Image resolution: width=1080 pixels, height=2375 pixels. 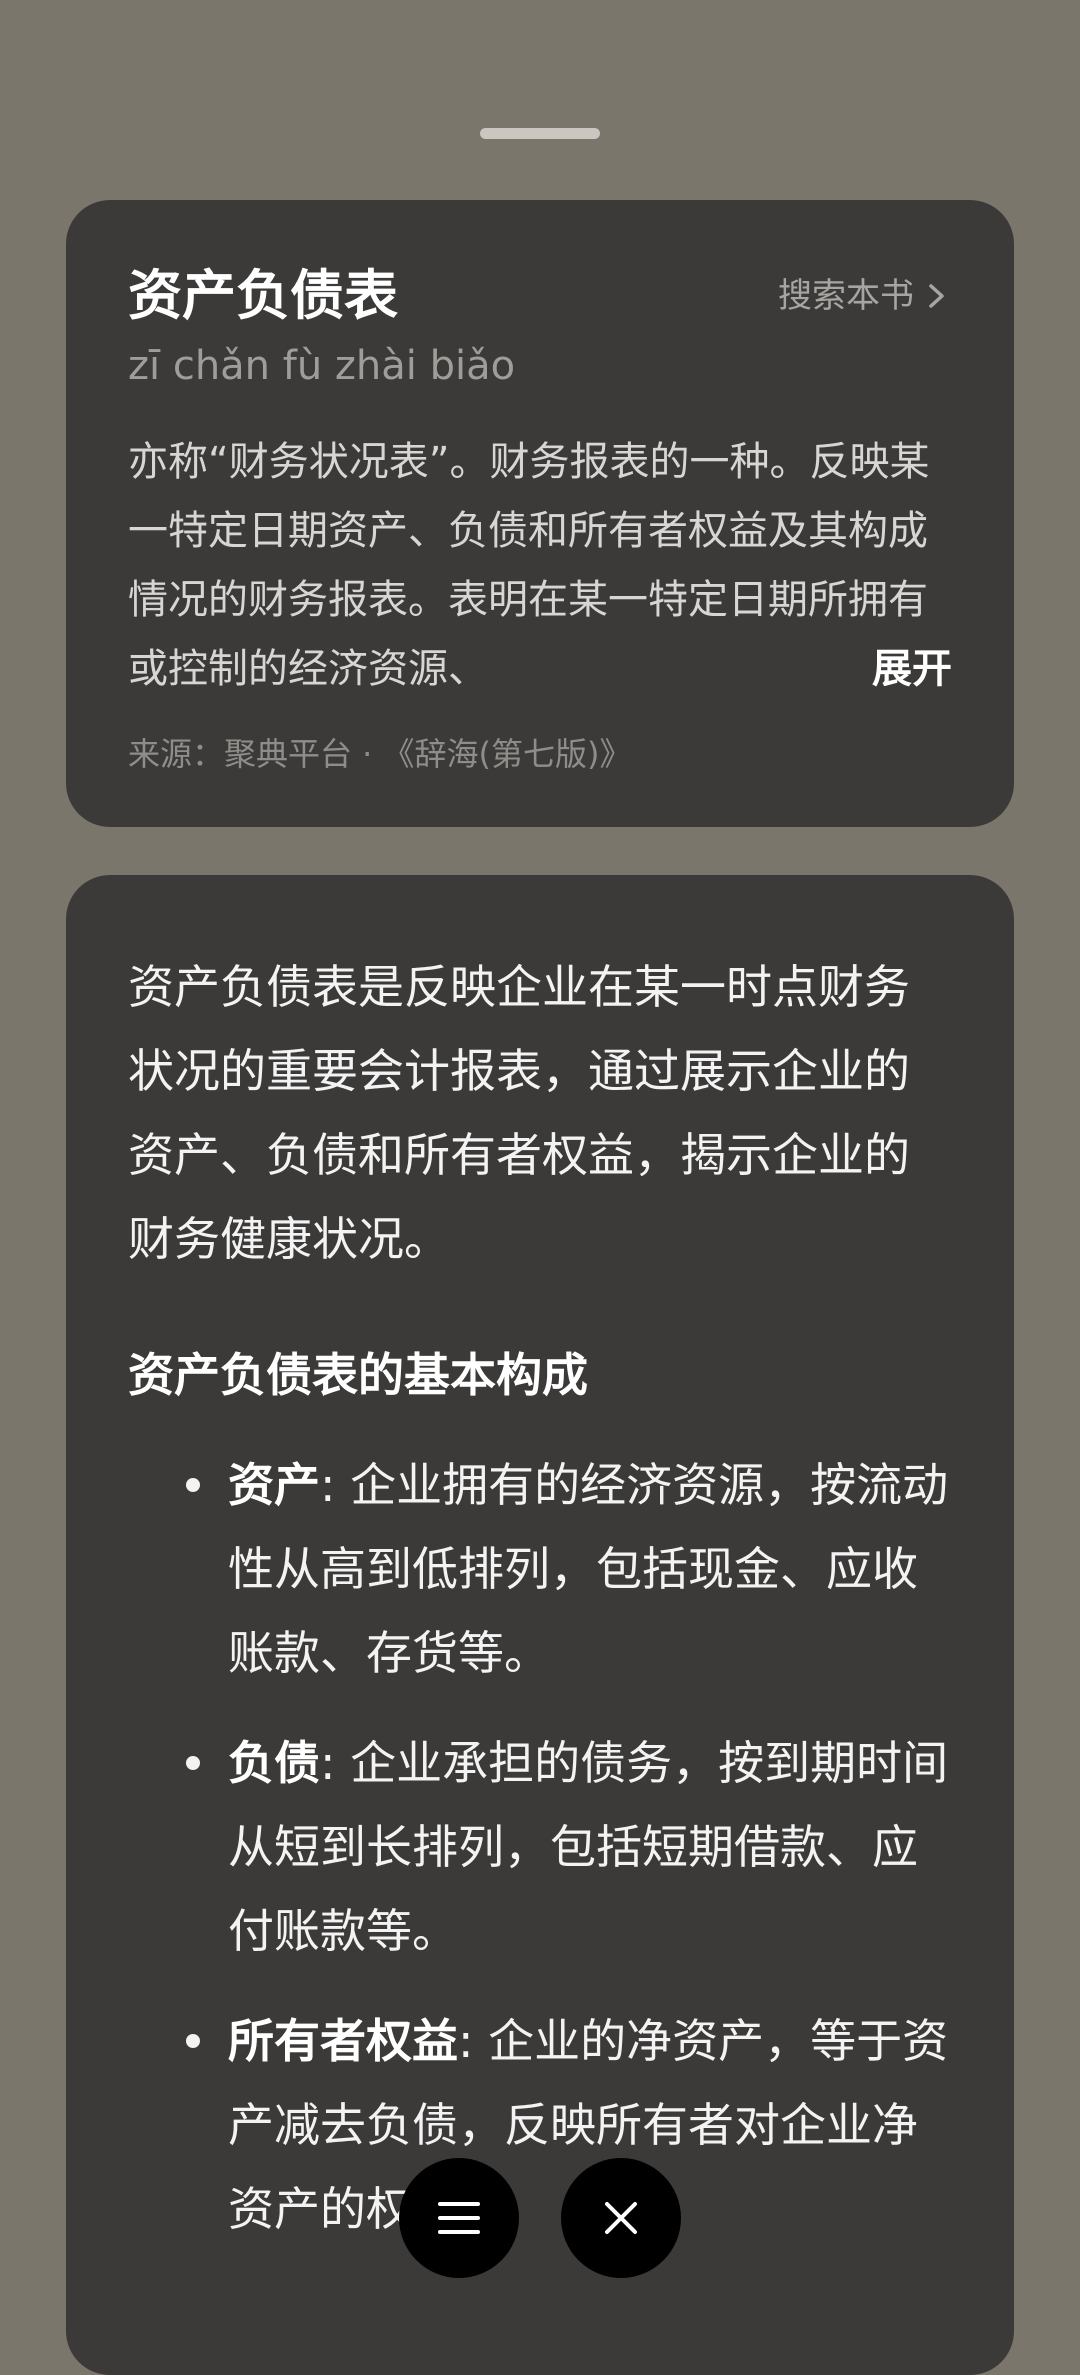 What do you see at coordinates (274, 1763) in the screenshot?
I see `list-item-term: 负债` at bounding box center [274, 1763].